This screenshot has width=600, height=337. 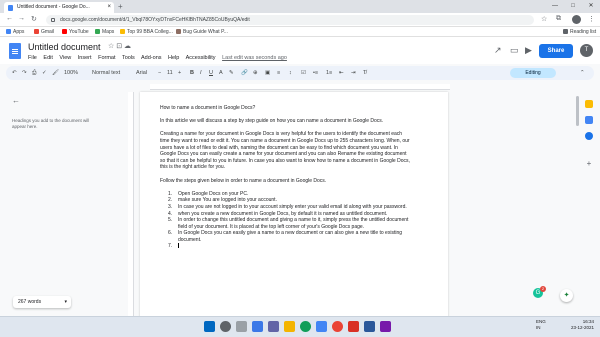 What do you see at coordinates (209, 326) in the screenshot?
I see `start-icon` at bounding box center [209, 326].